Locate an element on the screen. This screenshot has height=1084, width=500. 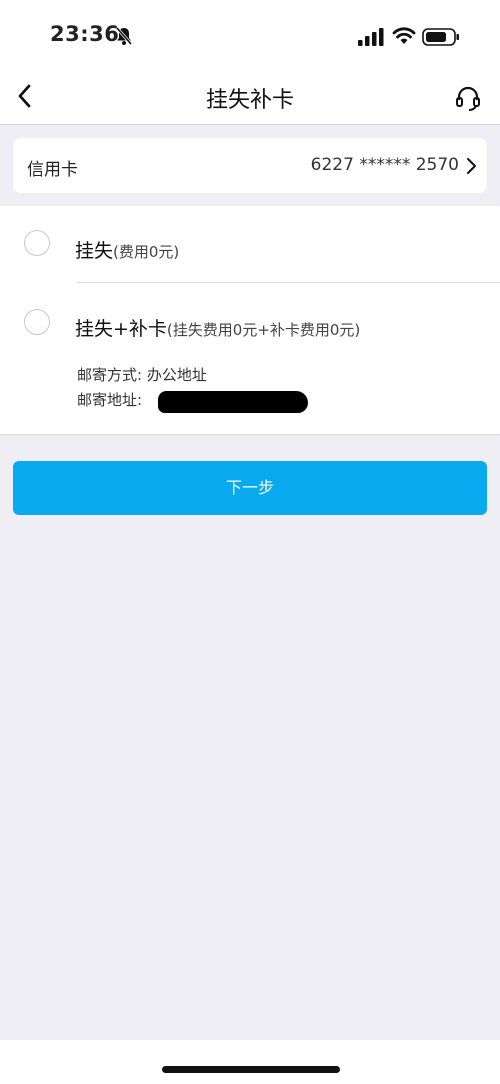
option-report-loss: 挂失(费用0元) is located at coordinates (127, 249).